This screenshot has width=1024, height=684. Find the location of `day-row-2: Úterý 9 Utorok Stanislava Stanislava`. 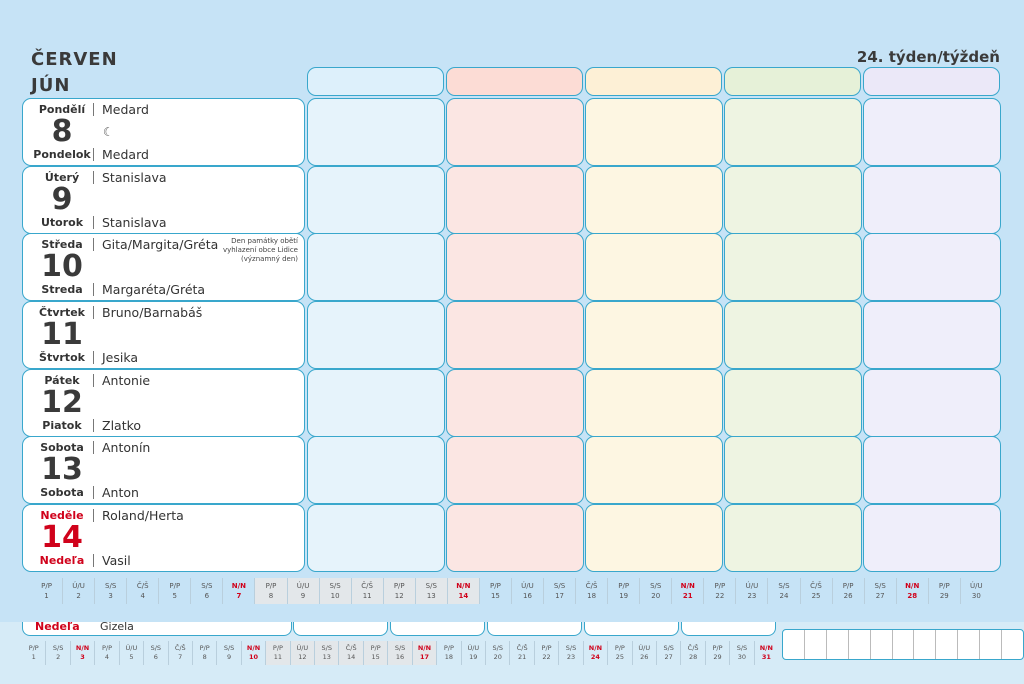

day-row-2: Úterý 9 Utorok Stanislava Stanislava is located at coordinates (163, 200).